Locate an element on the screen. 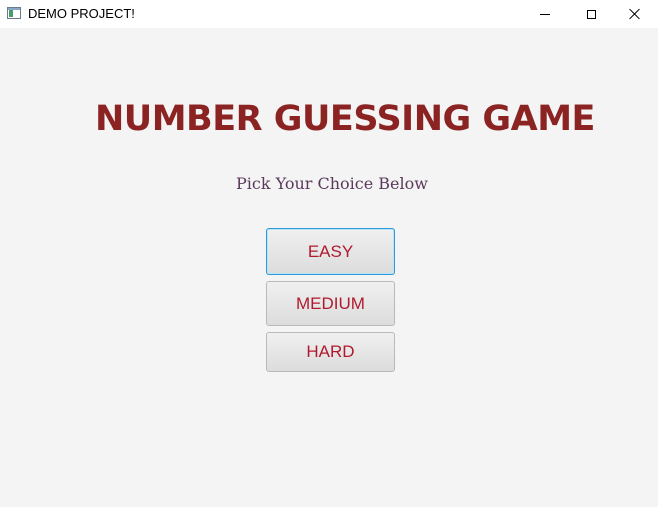 This screenshot has width=658, height=507. title-bar: DEMO PROJECT! is located at coordinates (329, 14).